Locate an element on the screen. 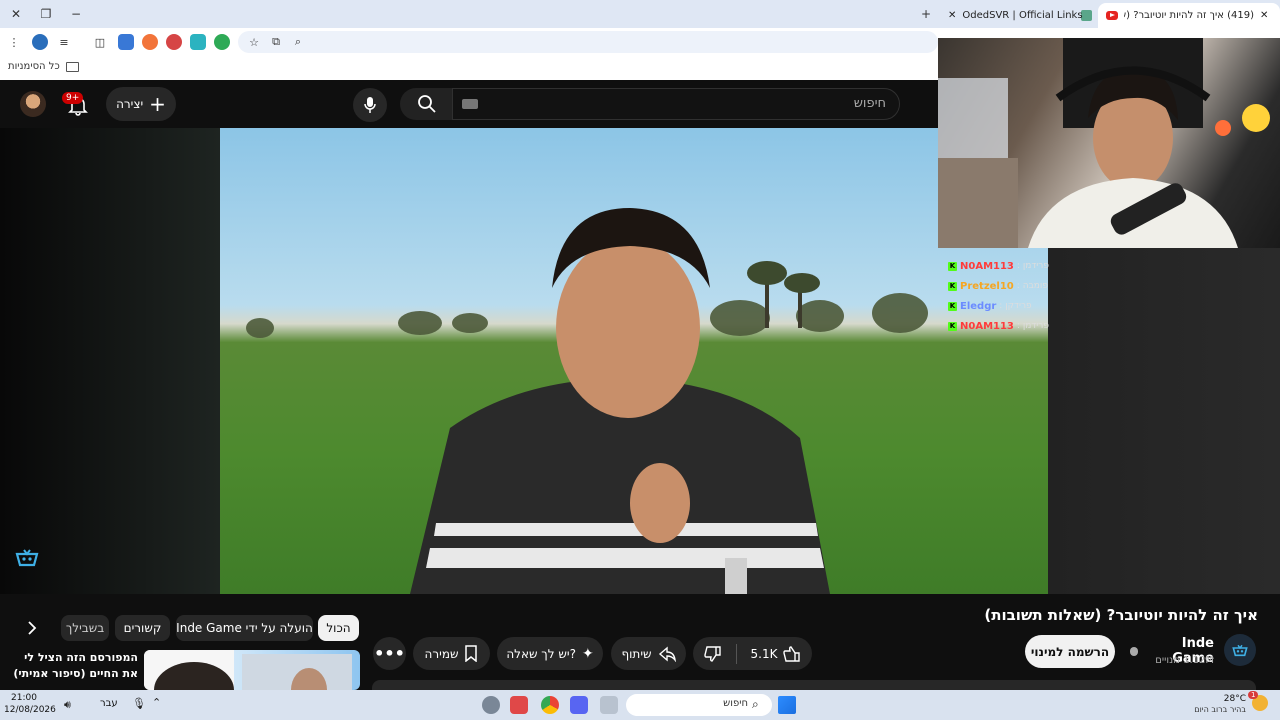 This screenshot has width=1280, height=720. chat-message: K Eledgr : פרידקן is located at coordinates (1003, 306).